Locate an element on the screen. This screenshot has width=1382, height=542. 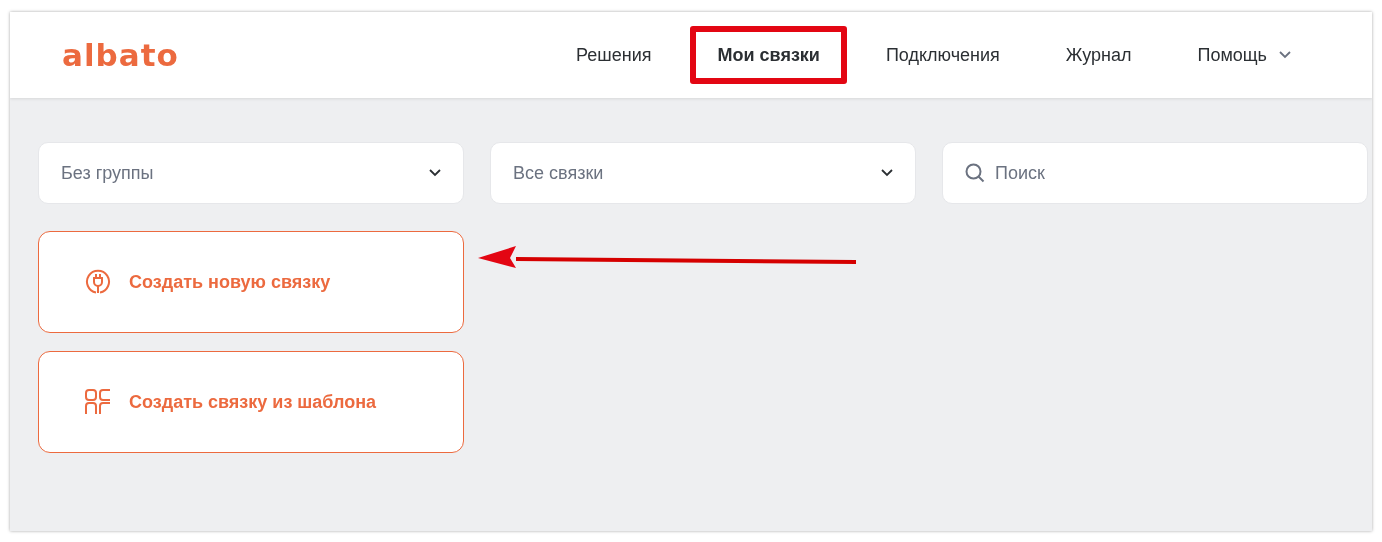
nav-link: Помощь is located at coordinates (1244, 55).